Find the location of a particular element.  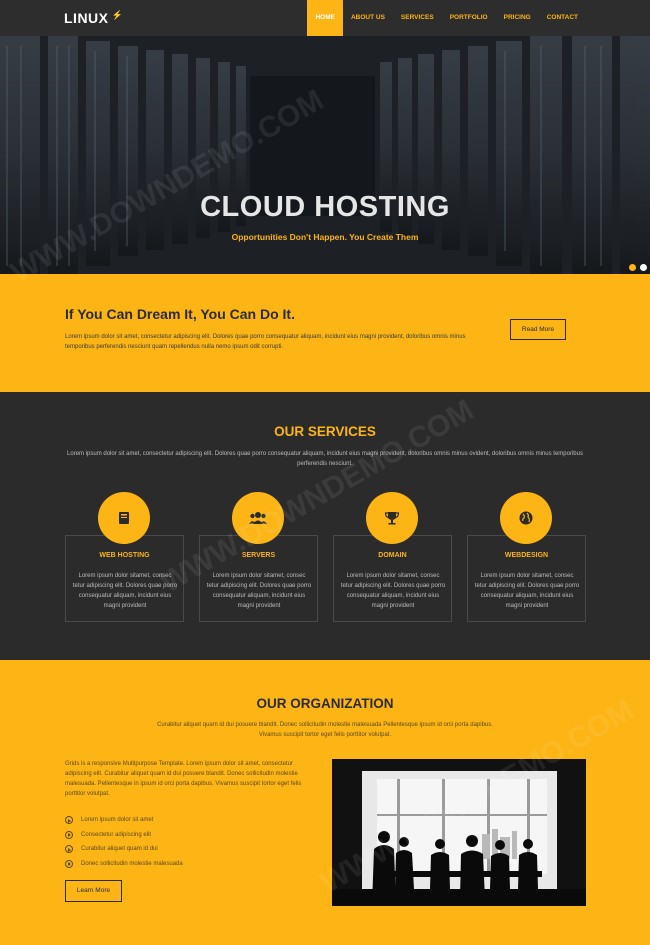

site-logo: LINUX ⚡ is located at coordinates (93, 18).